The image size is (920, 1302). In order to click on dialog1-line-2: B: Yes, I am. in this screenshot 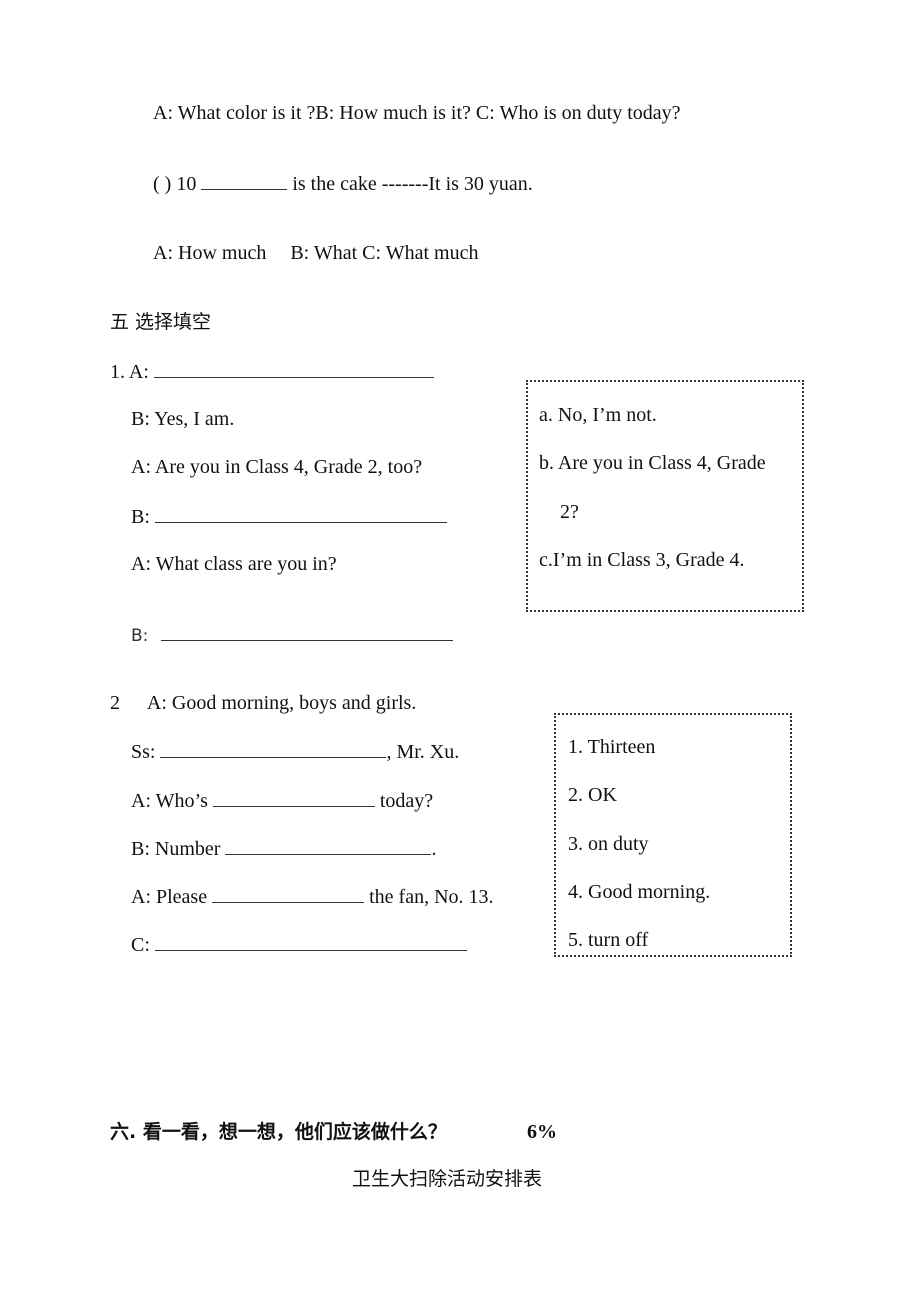, I will do `click(182, 419)`.